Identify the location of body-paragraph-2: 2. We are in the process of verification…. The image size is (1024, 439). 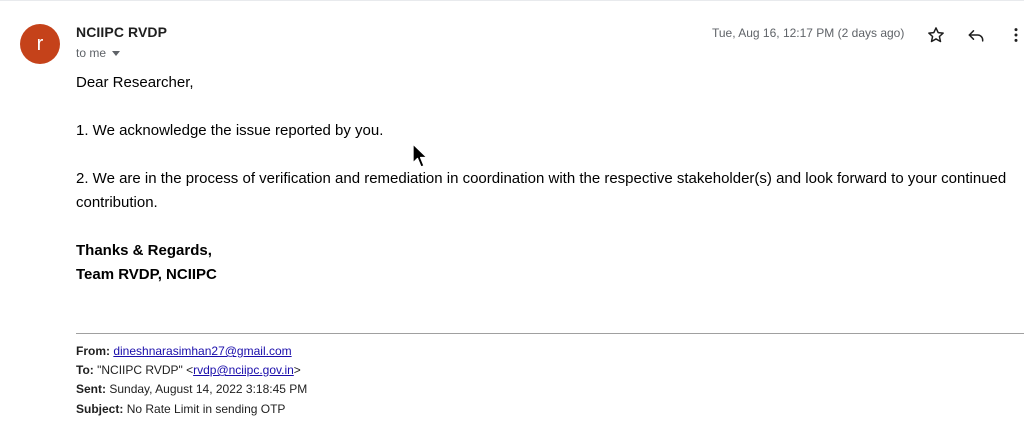
(541, 190).